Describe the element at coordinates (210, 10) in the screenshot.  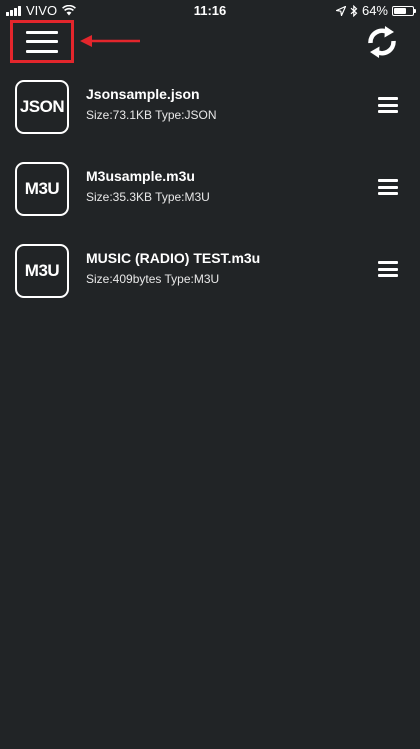
I see `status-bar: VIVO 11:16 64%` at that location.